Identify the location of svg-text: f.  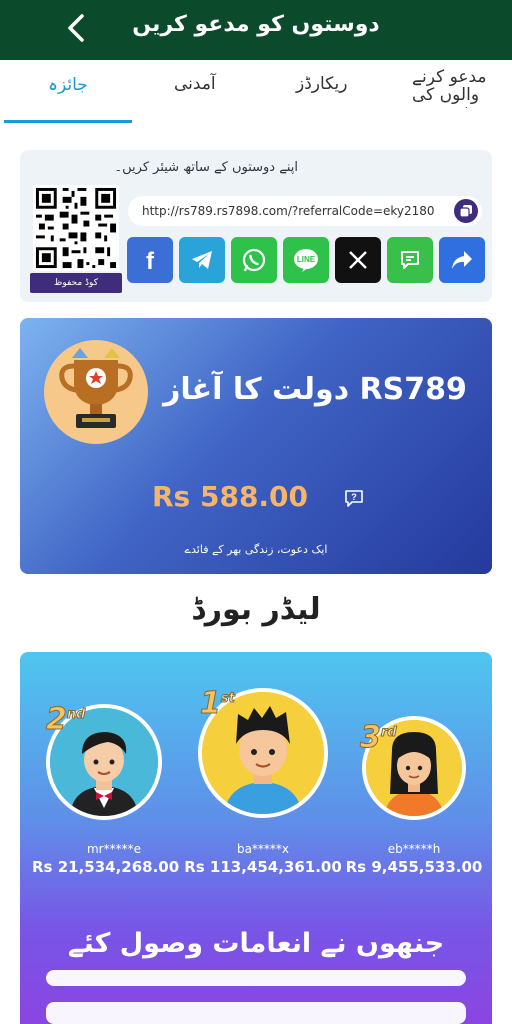
(150, 260).